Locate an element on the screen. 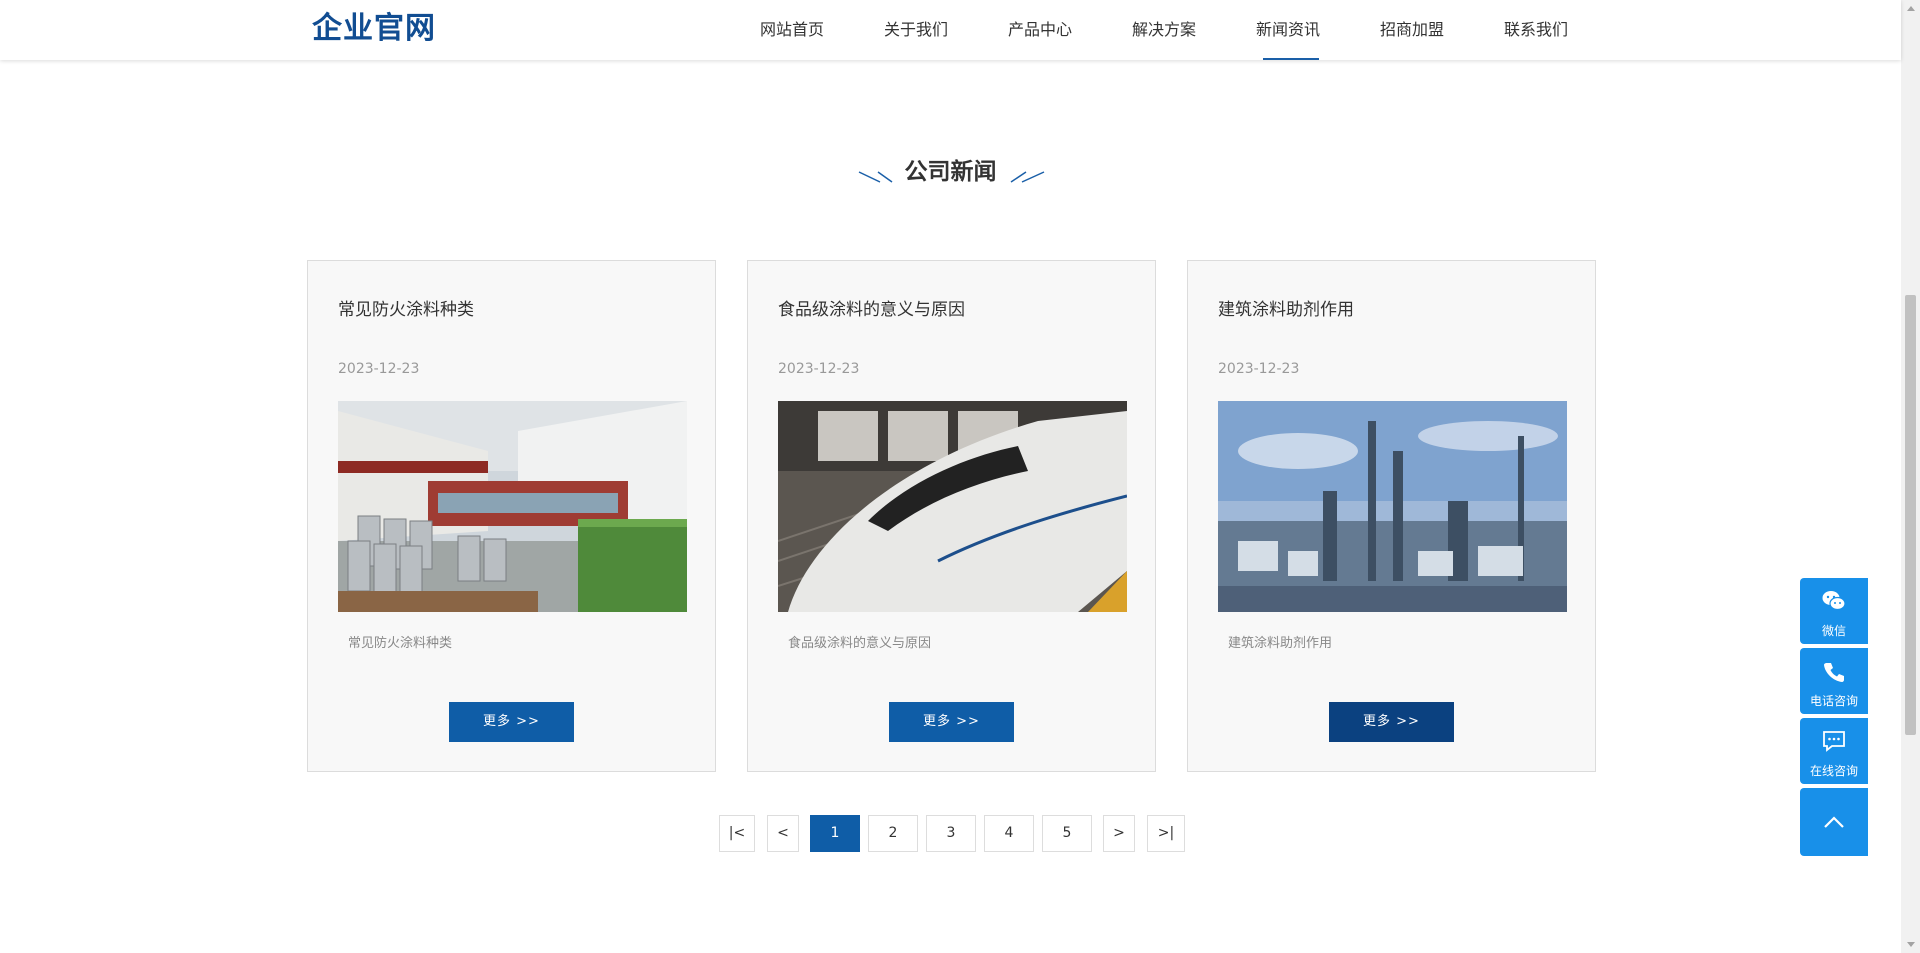 The width and height of the screenshot is (1920, 953). section-title: 公司新闻 is located at coordinates (950, 172).